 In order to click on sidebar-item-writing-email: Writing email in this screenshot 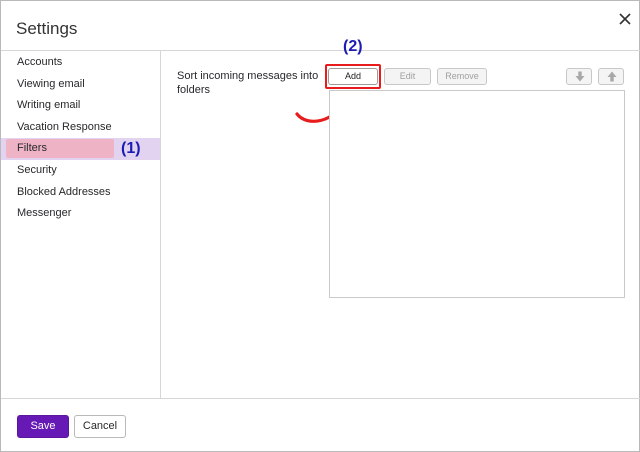, I will do `click(80, 106)`.